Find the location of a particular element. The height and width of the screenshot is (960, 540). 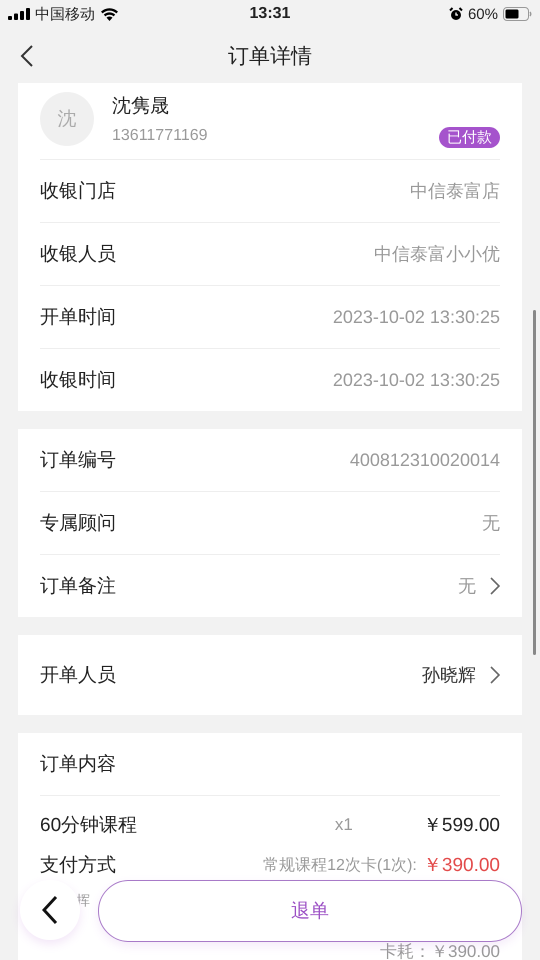

row-label: 专属顾问 is located at coordinates (78, 524).